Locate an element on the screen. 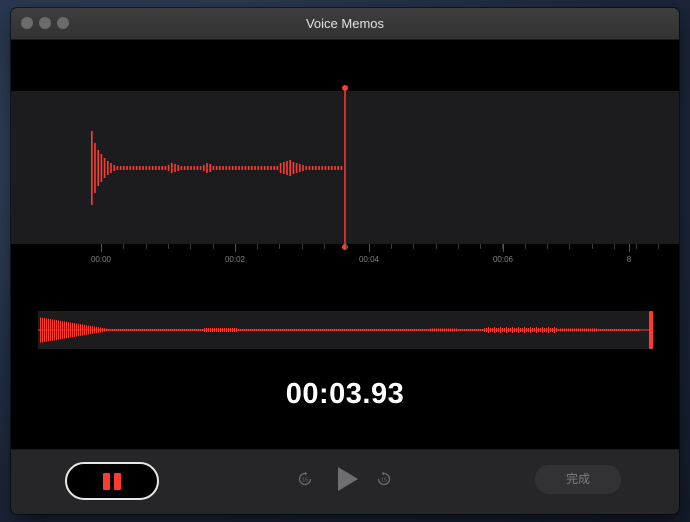 The width and height of the screenshot is (690, 522). ruler-major-tick is located at coordinates (503, 248).